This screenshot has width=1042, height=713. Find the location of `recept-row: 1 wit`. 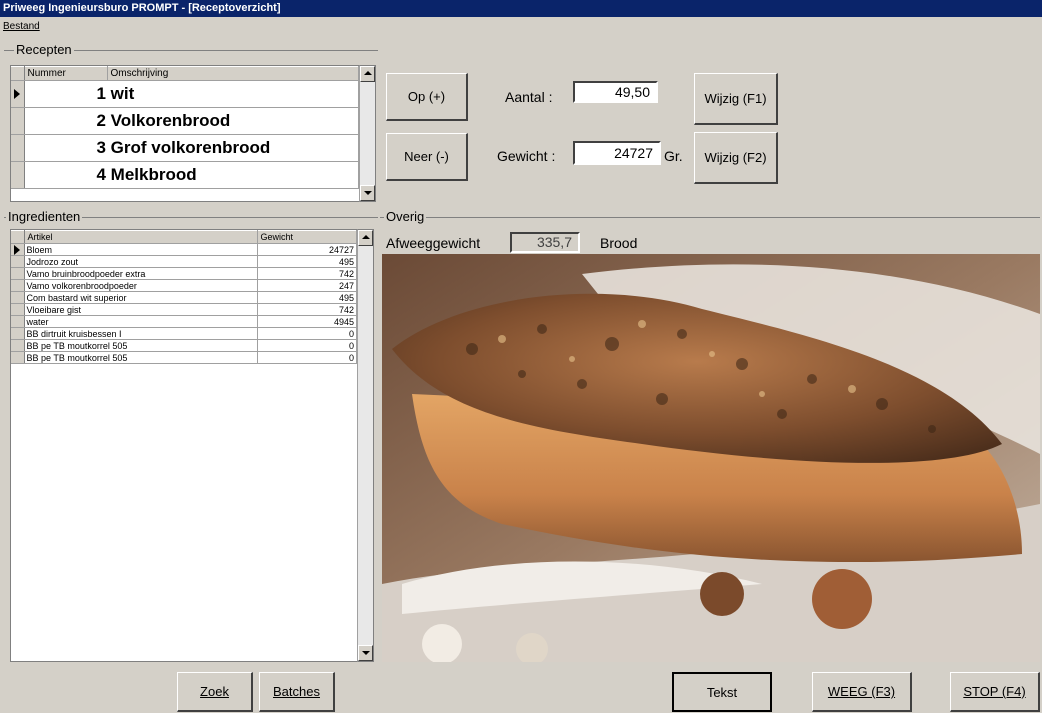

recept-row: 1 wit is located at coordinates (185, 94).